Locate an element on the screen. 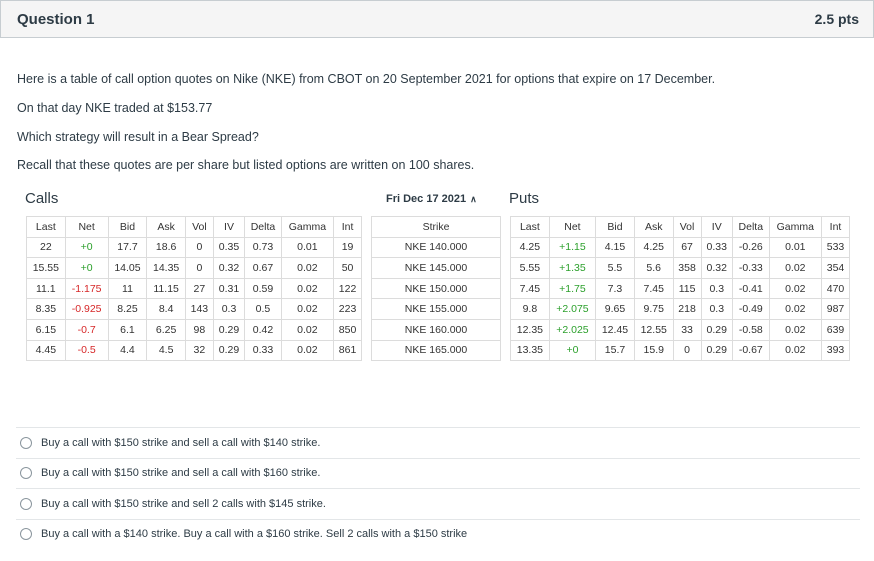 This screenshot has height=561, width=874. question-paragraph: On that day NKE traded at $153.77 is located at coordinates (115, 108).